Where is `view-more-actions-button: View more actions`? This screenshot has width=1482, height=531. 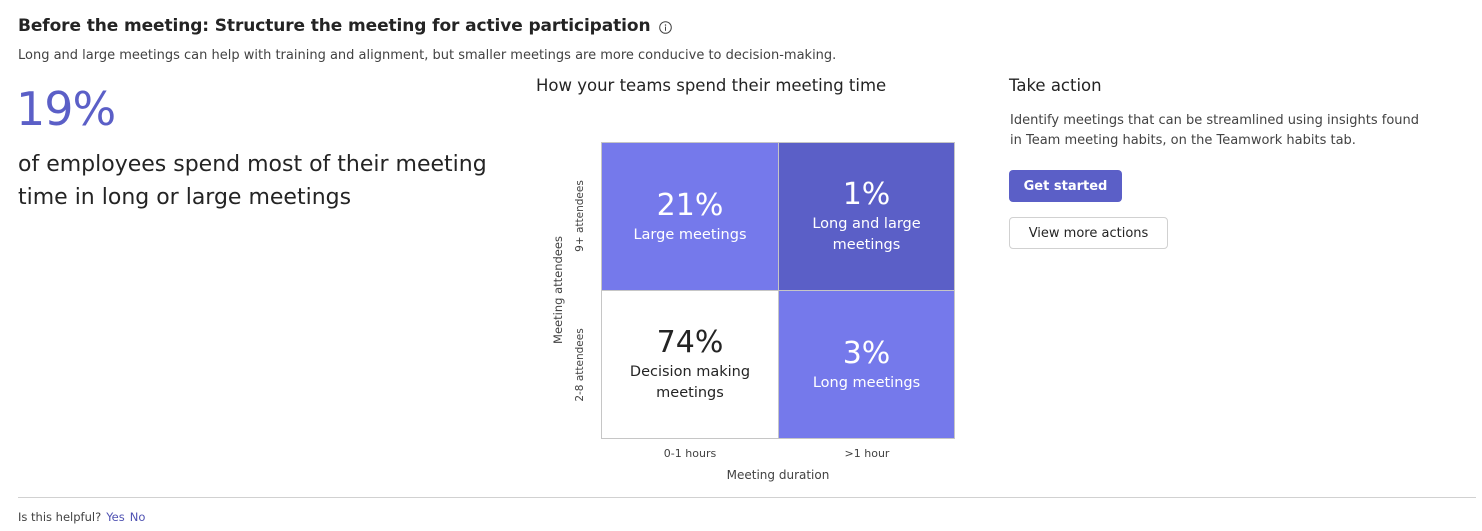 view-more-actions-button: View more actions is located at coordinates (1088, 233).